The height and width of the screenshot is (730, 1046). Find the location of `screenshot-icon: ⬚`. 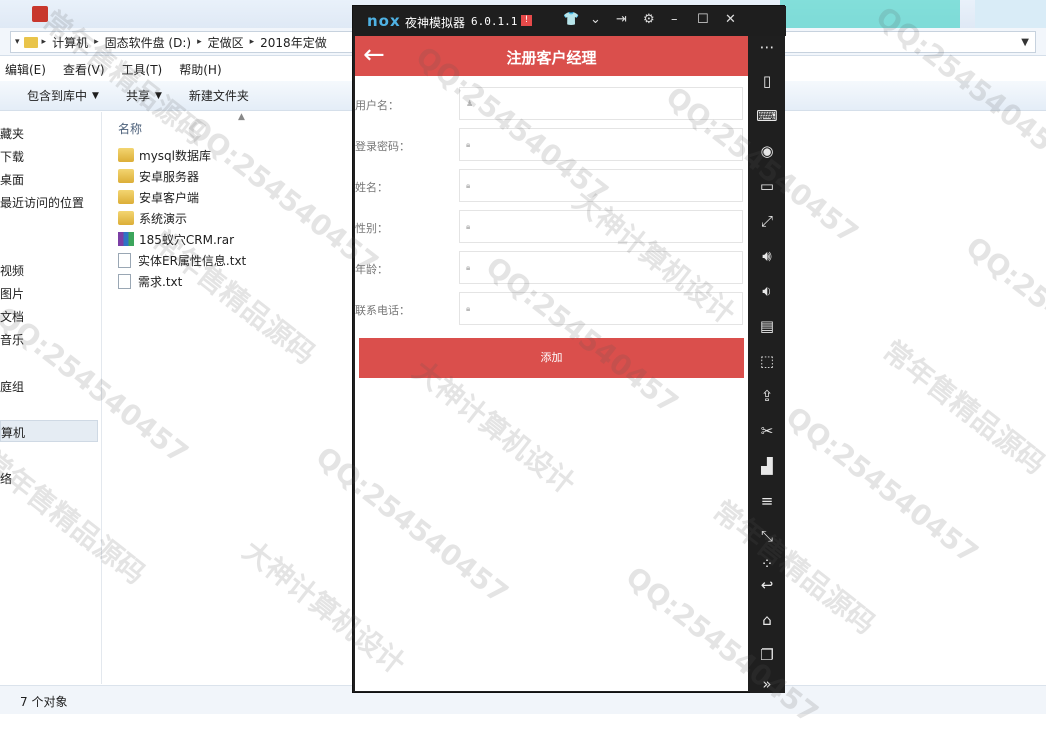

screenshot-icon: ⬚ is located at coordinates (767, 361).